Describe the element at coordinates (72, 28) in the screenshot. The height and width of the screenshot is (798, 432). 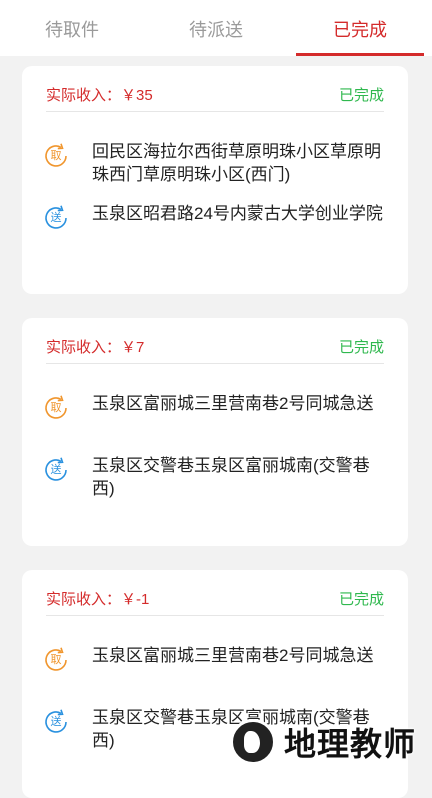
I see `tab-pending-pickup: 待取件` at that location.